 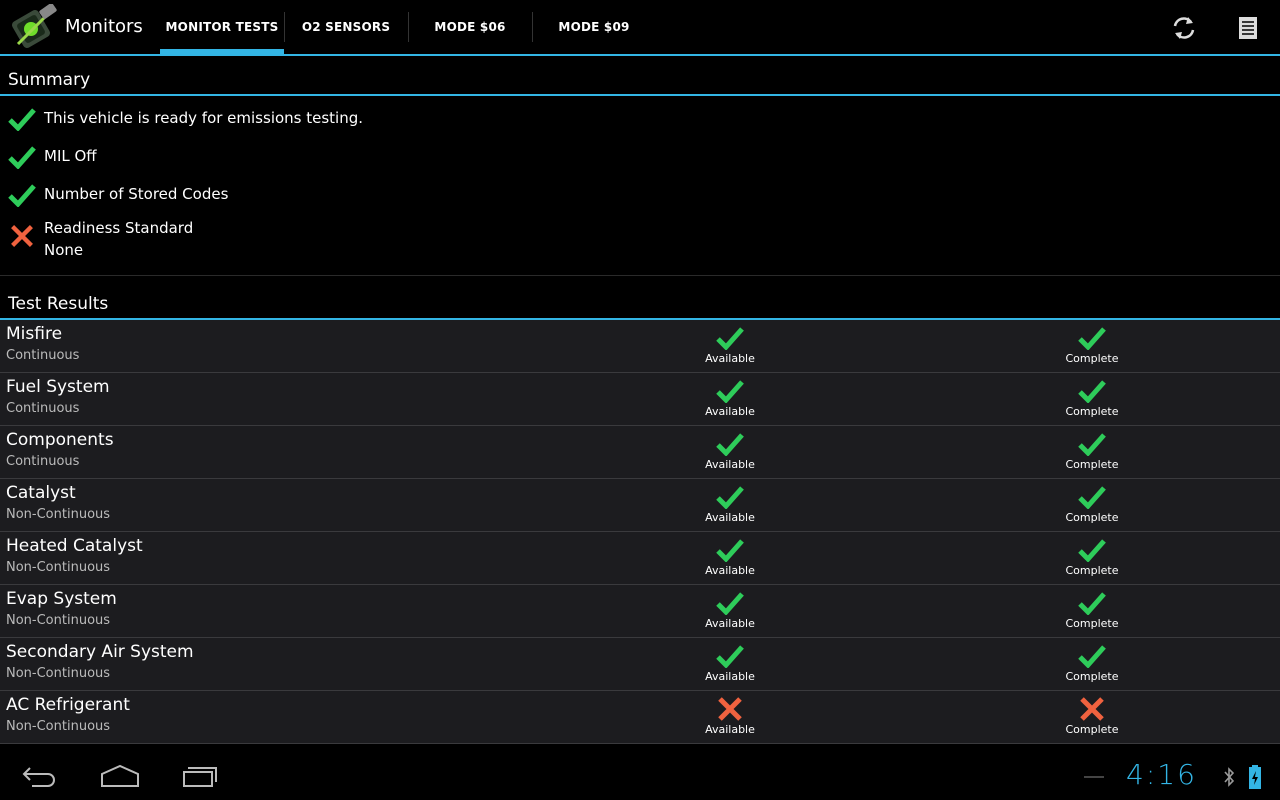 What do you see at coordinates (58, 304) in the screenshot?
I see `results-title: Test Results` at bounding box center [58, 304].